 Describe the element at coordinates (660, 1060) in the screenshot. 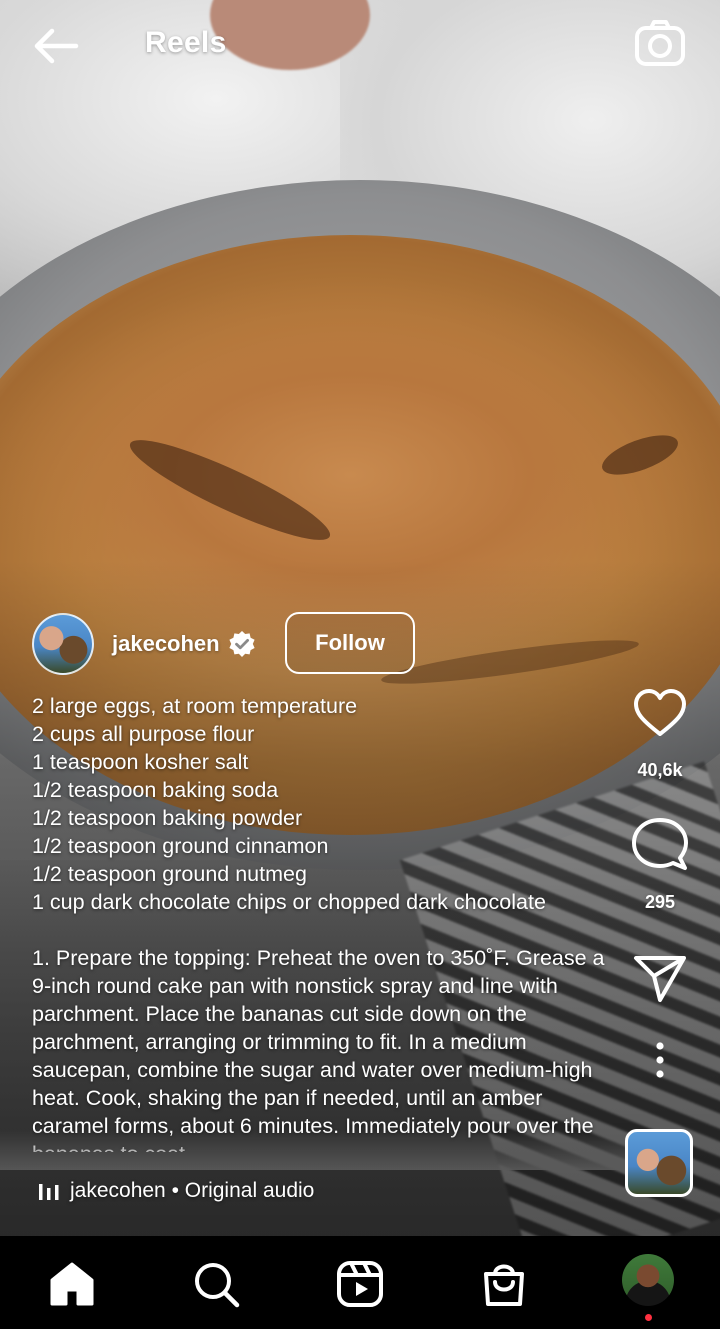

I see `more-vertical-icon` at that location.